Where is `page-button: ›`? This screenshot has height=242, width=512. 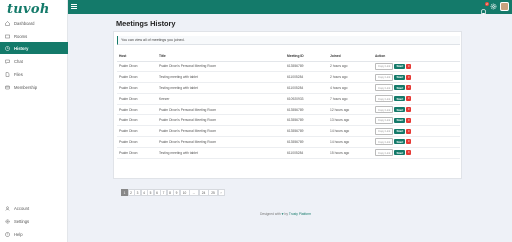
page-button: › is located at coordinates (221, 192).